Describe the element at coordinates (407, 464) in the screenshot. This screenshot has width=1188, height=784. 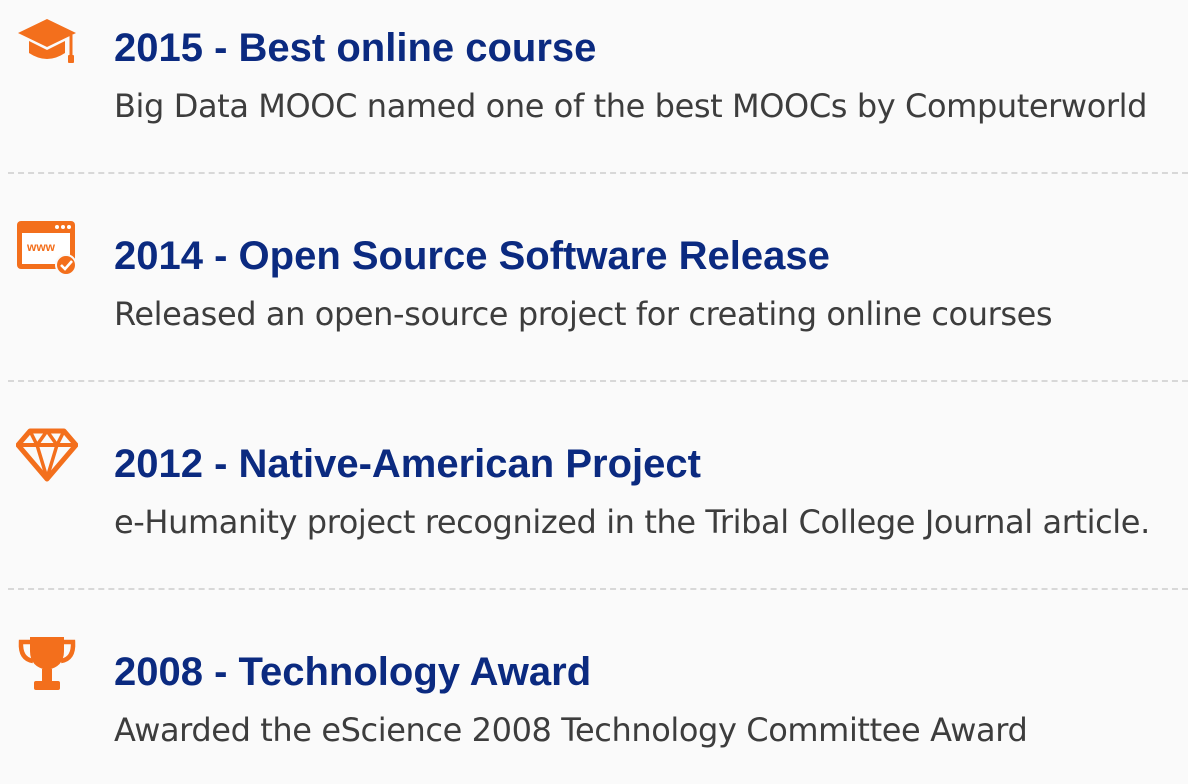
I see `achievement-title: 2012 - Native-American Project` at that location.